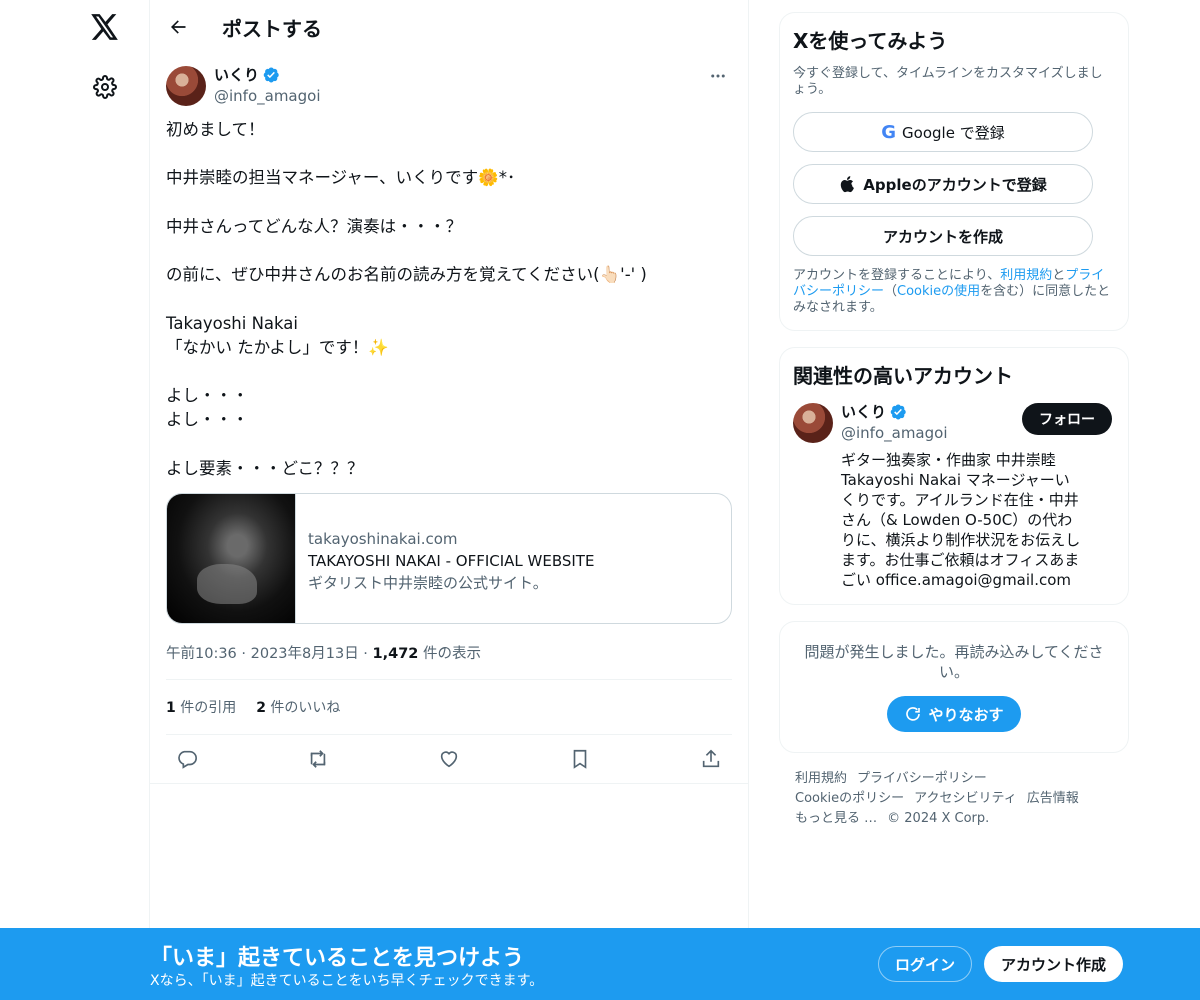  Describe the element at coordinates (897, 275) in the screenshot. I see `legal-pre: アカウントを登録することにより、` at that location.